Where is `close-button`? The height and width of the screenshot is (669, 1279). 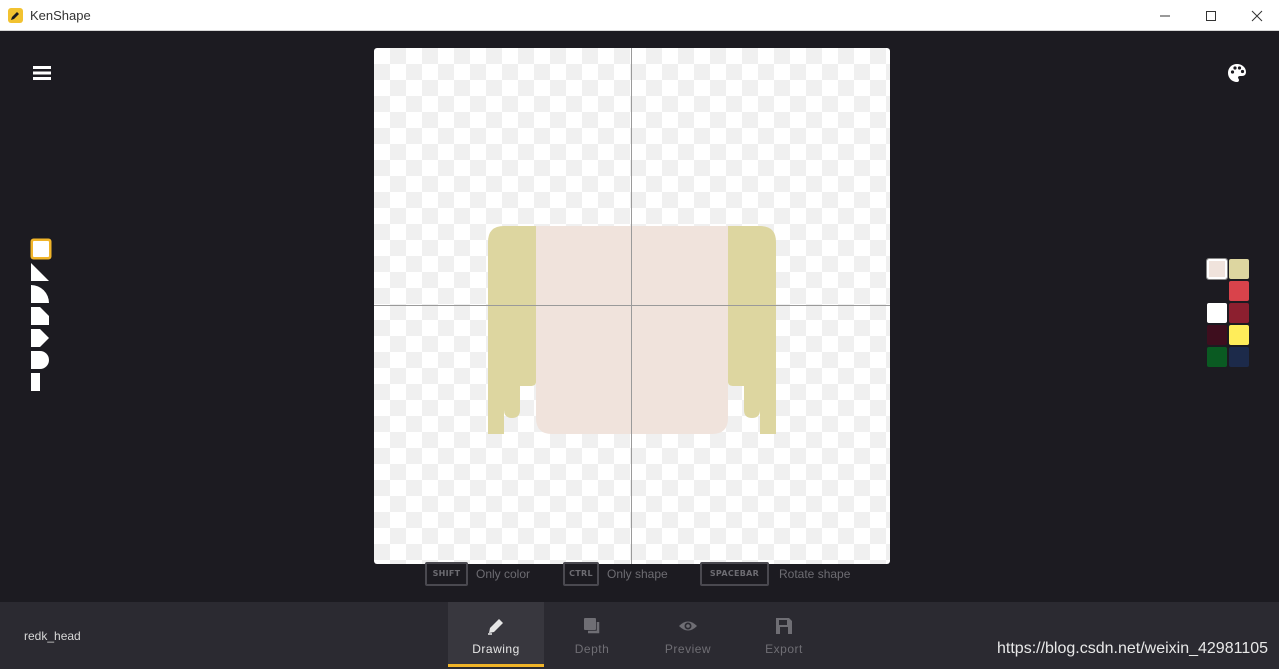 close-button is located at coordinates (1256, 15).